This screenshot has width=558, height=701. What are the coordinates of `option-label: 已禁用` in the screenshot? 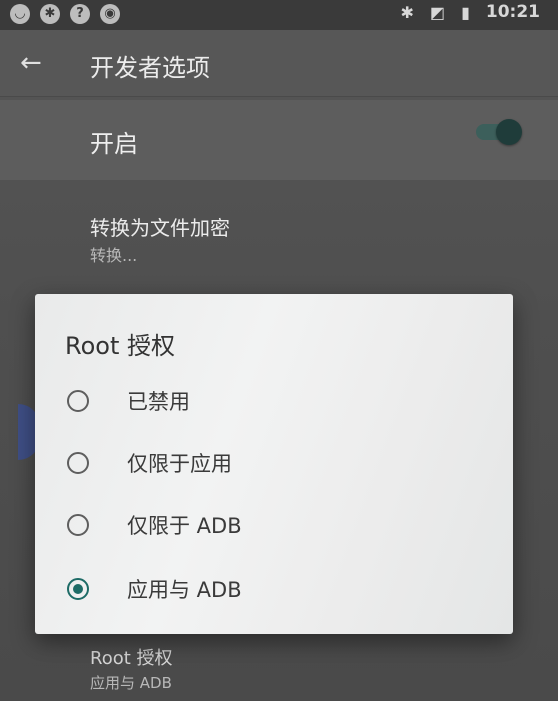 It's located at (158, 402).